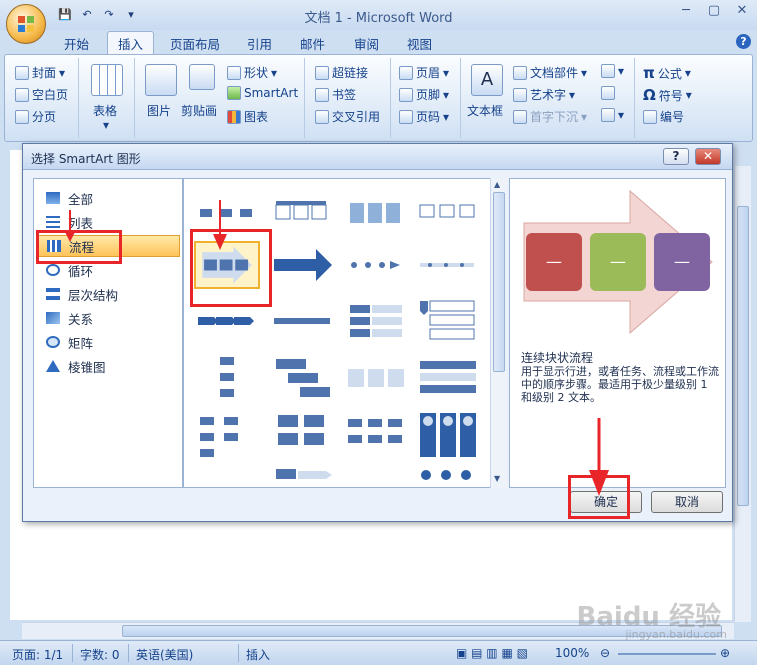 The width and height of the screenshot is (757, 665). What do you see at coordinates (100, 654) in the screenshot?
I see `word-count: 字数: 0` at bounding box center [100, 654].